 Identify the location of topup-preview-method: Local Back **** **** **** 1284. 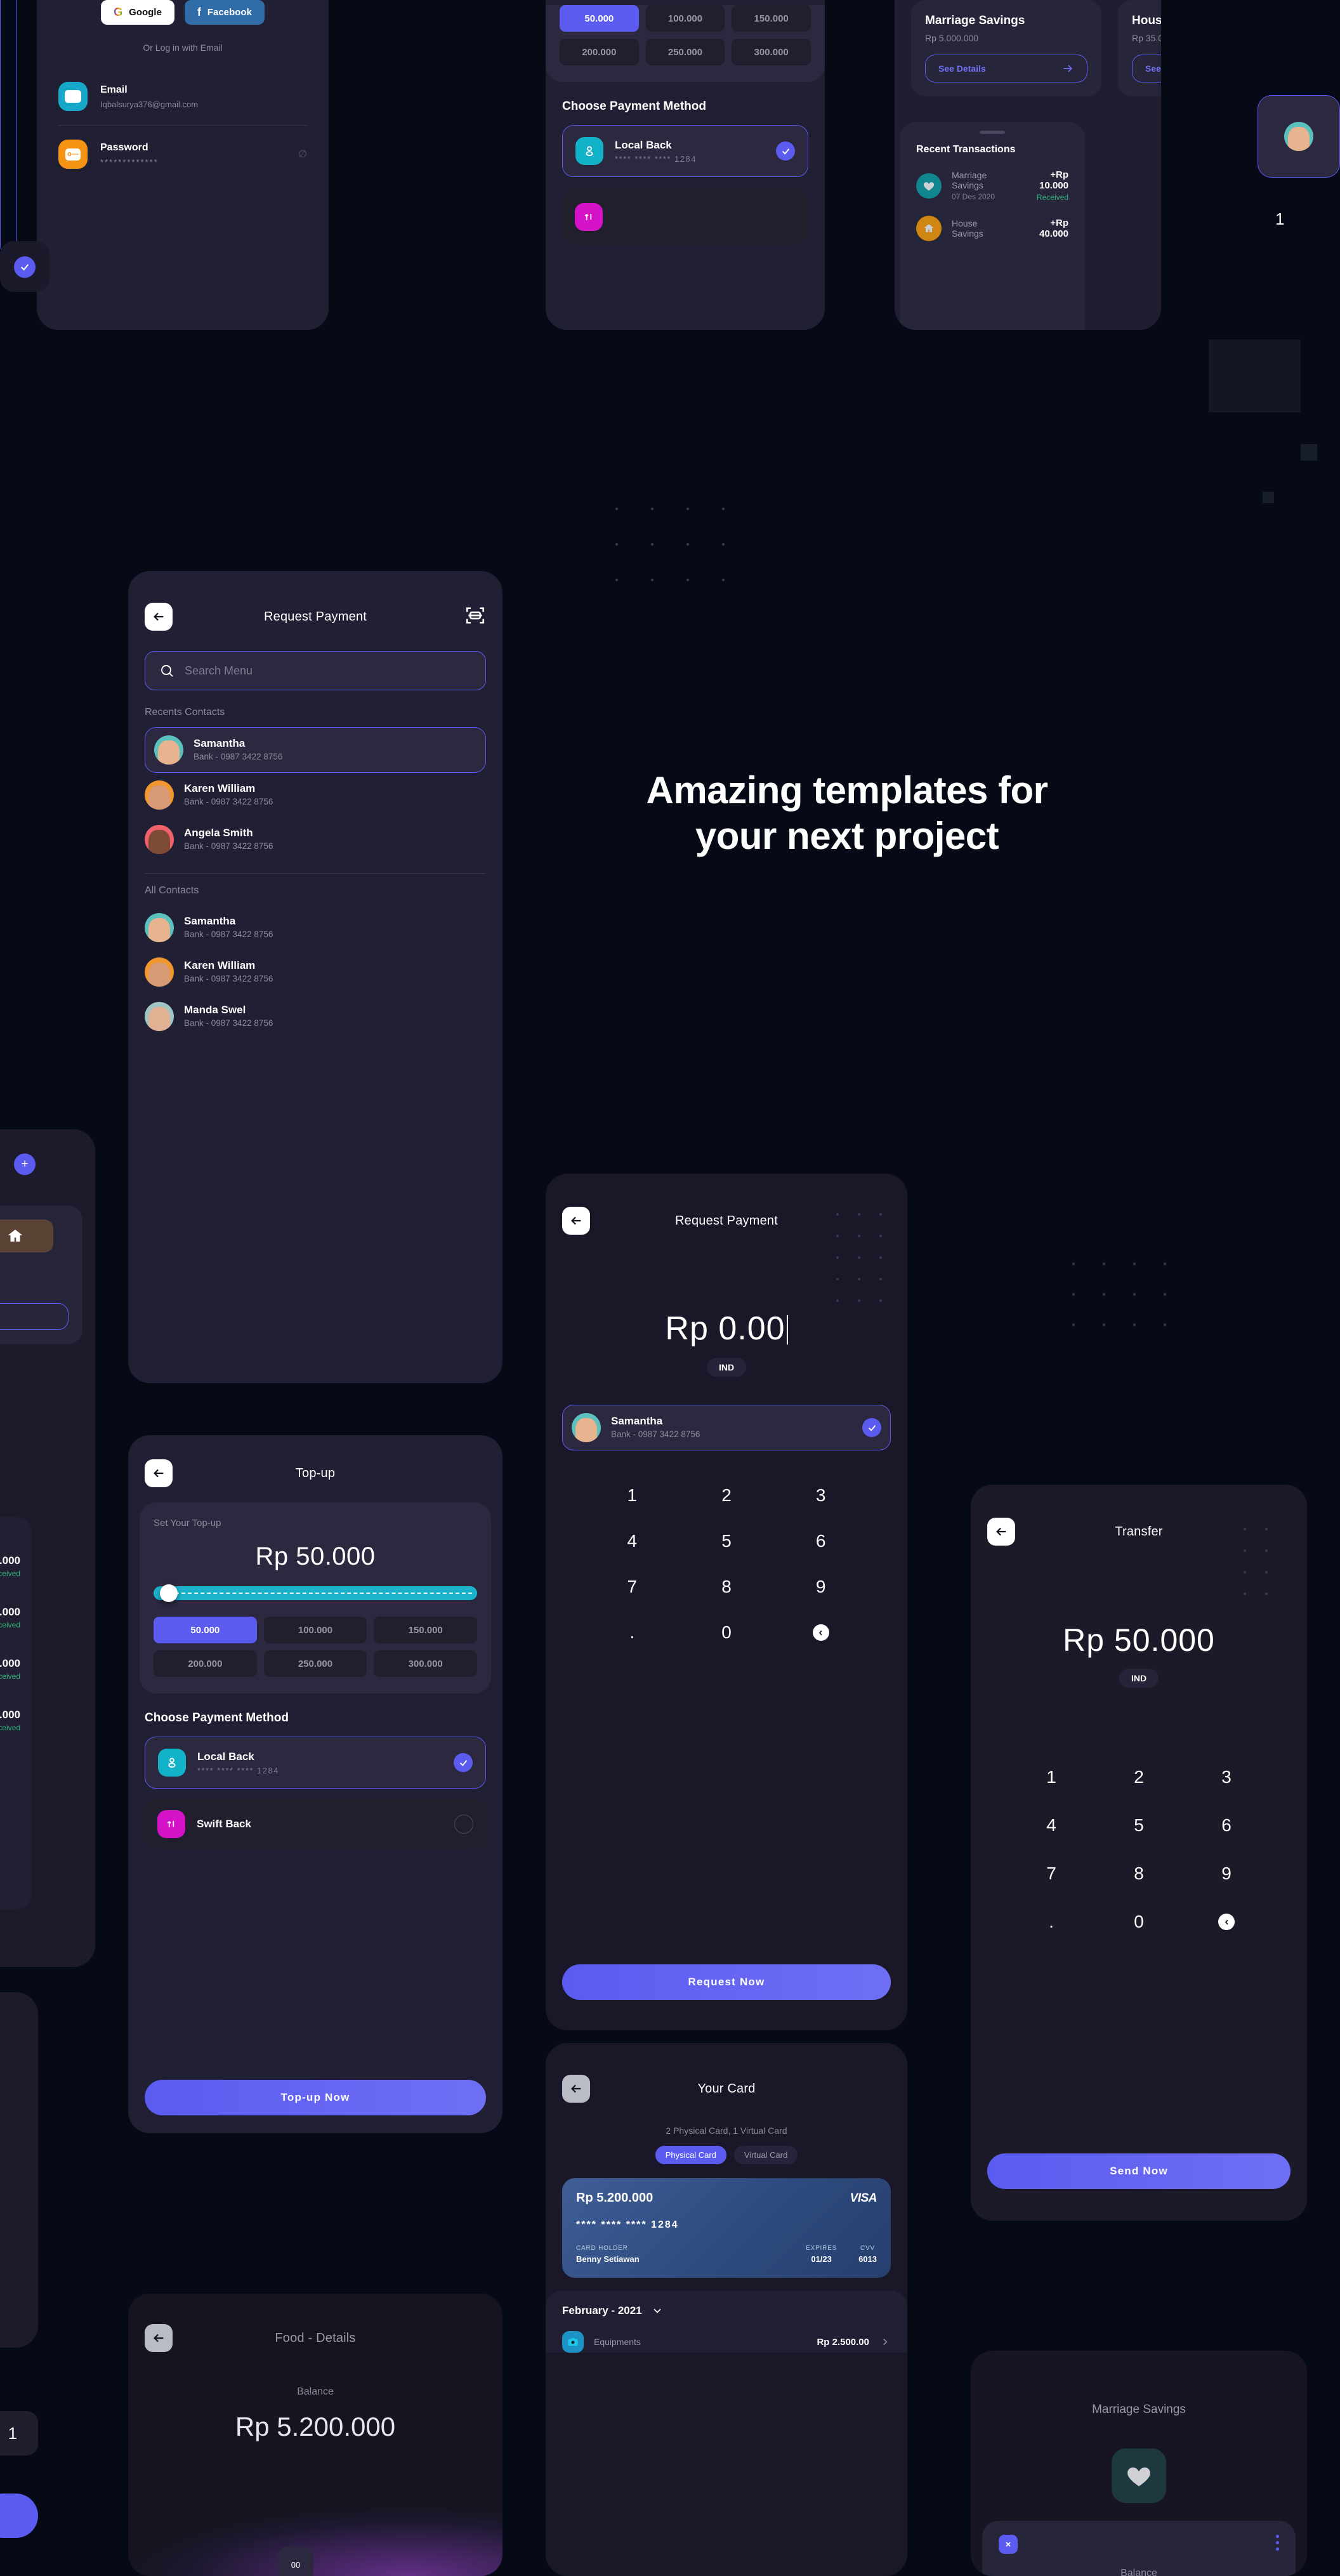
(685, 151).